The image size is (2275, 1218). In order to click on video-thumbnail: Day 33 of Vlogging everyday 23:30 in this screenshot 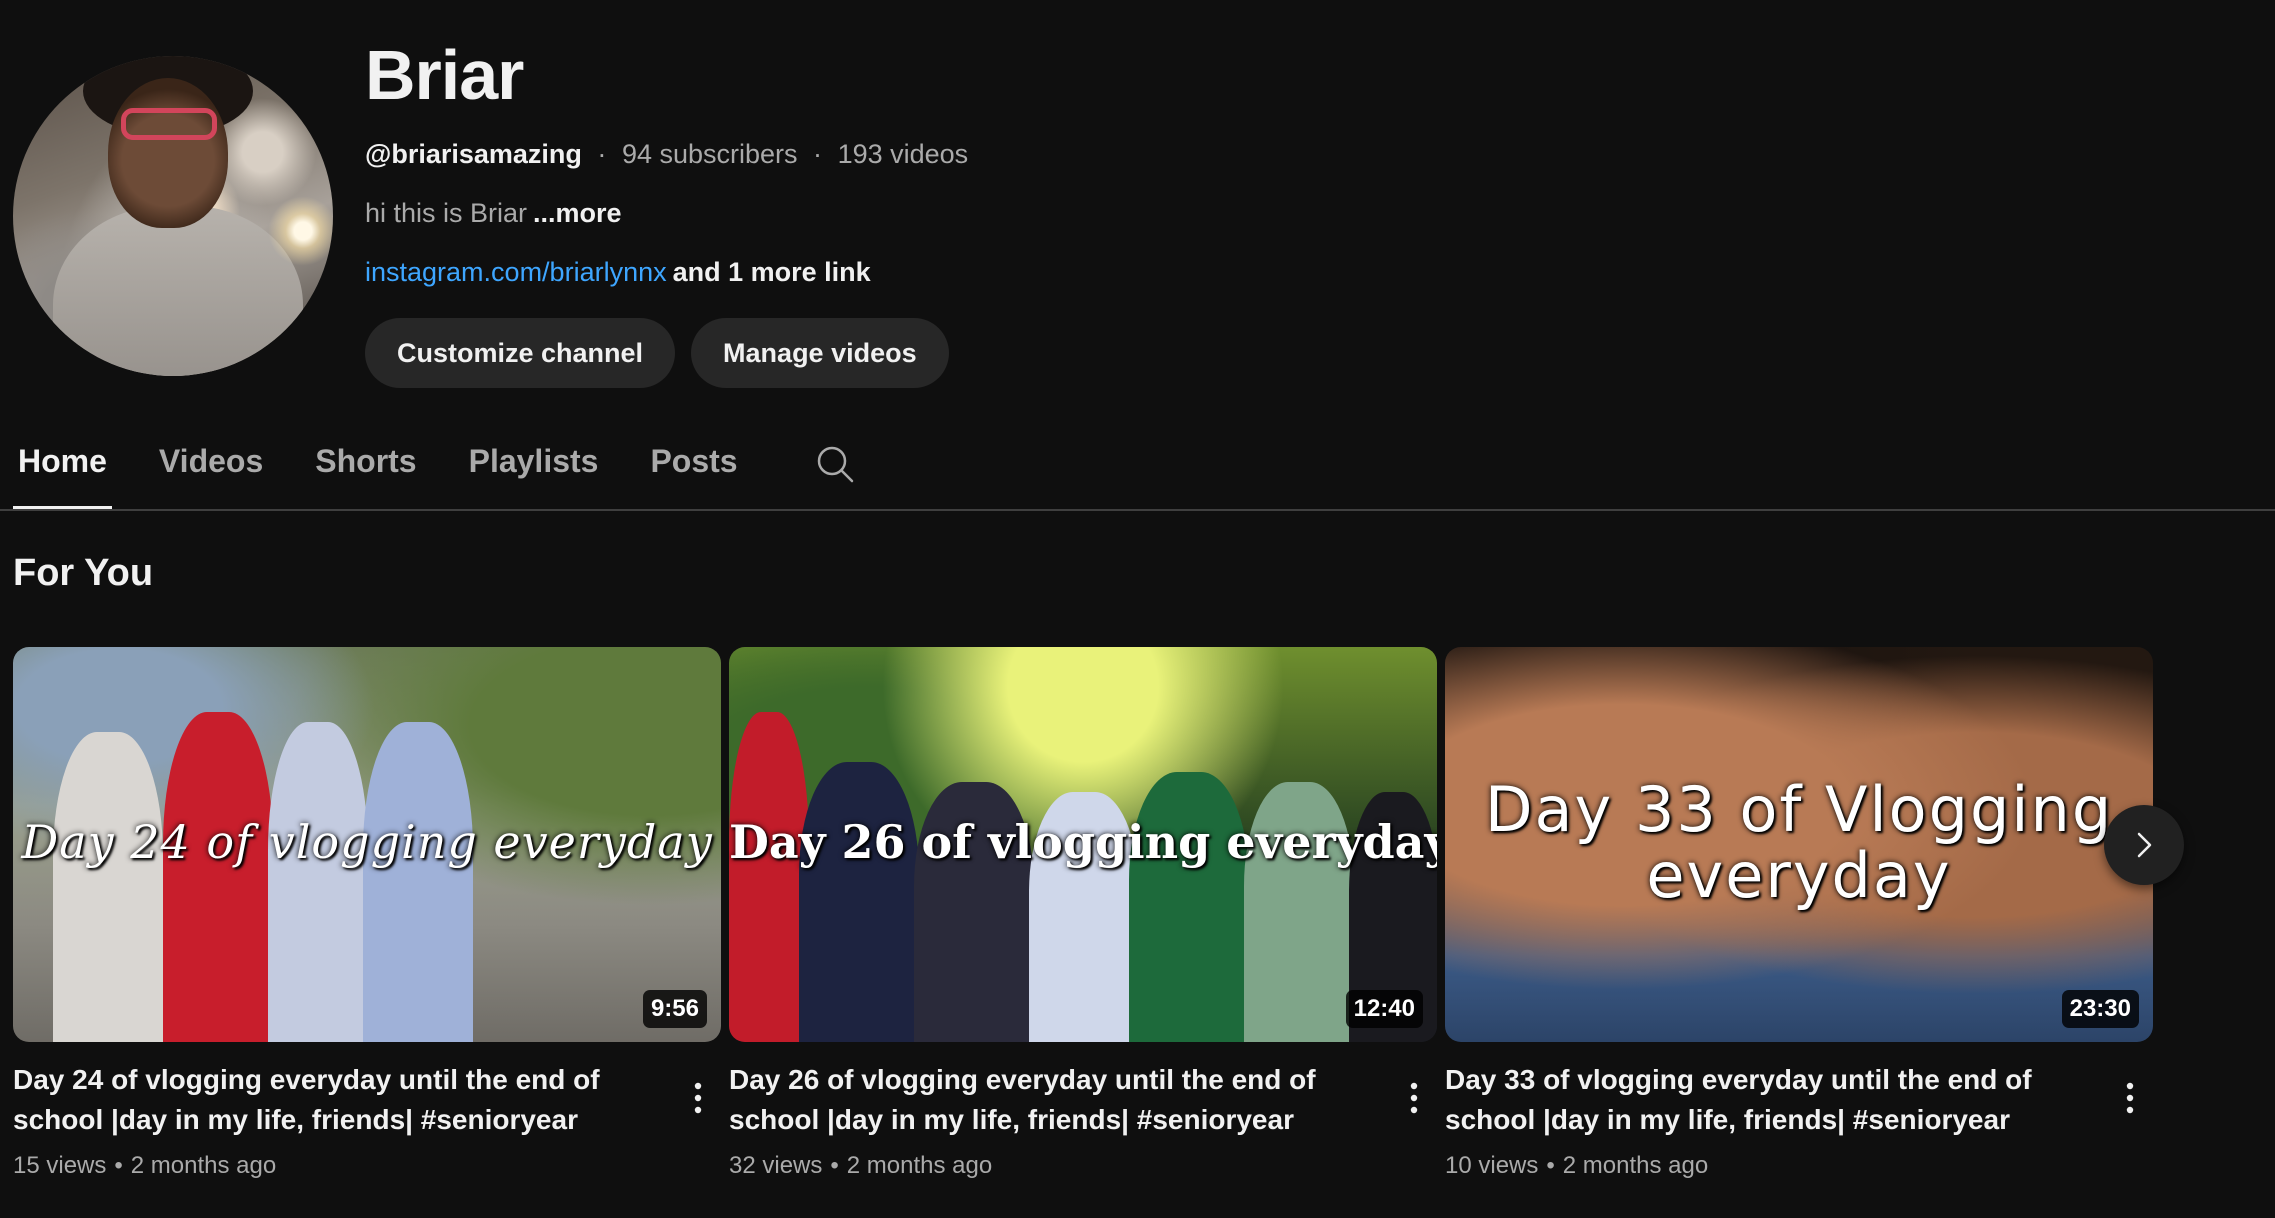, I will do `click(1799, 844)`.